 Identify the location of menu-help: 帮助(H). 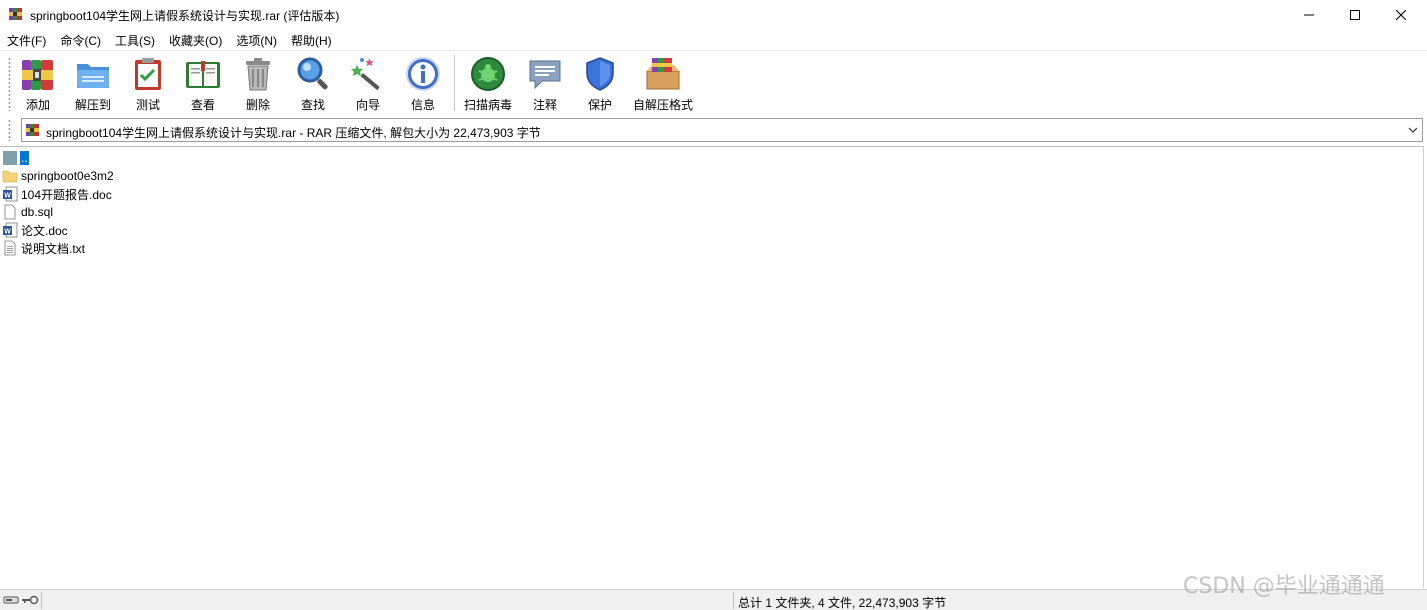
(311, 39).